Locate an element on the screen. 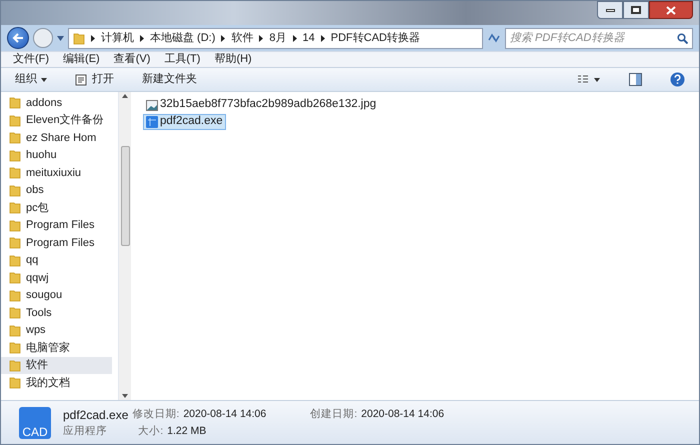  cad-app-icon: CAD is located at coordinates (35, 422).